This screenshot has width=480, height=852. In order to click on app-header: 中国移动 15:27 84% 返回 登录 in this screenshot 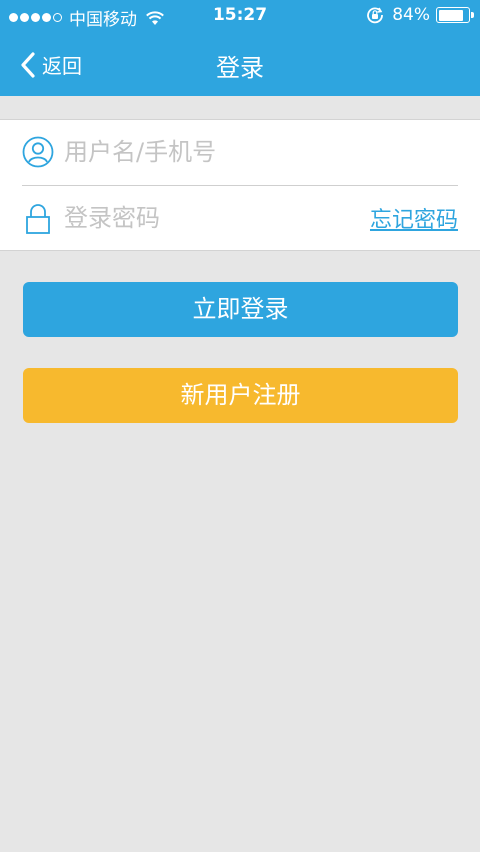, I will do `click(240, 48)`.